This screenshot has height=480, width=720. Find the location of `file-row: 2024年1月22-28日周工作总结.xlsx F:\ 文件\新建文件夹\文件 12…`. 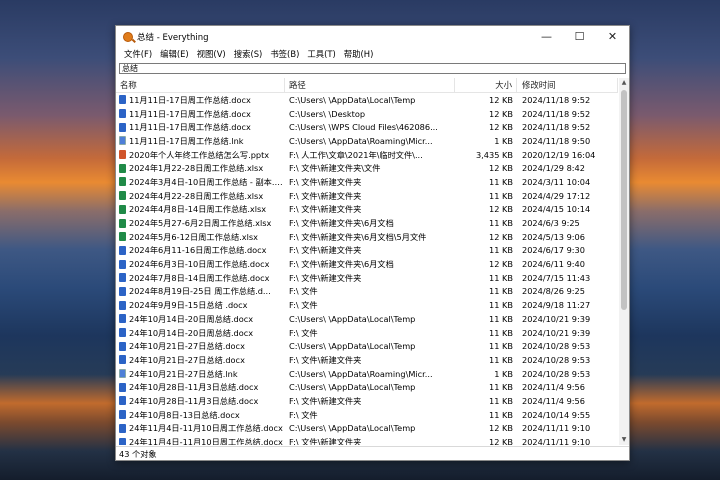

file-row: 2024年1月22-28日周工作总结.xlsx F:\ 文件\新建文件夹\文件 12… is located at coordinates (367, 168).